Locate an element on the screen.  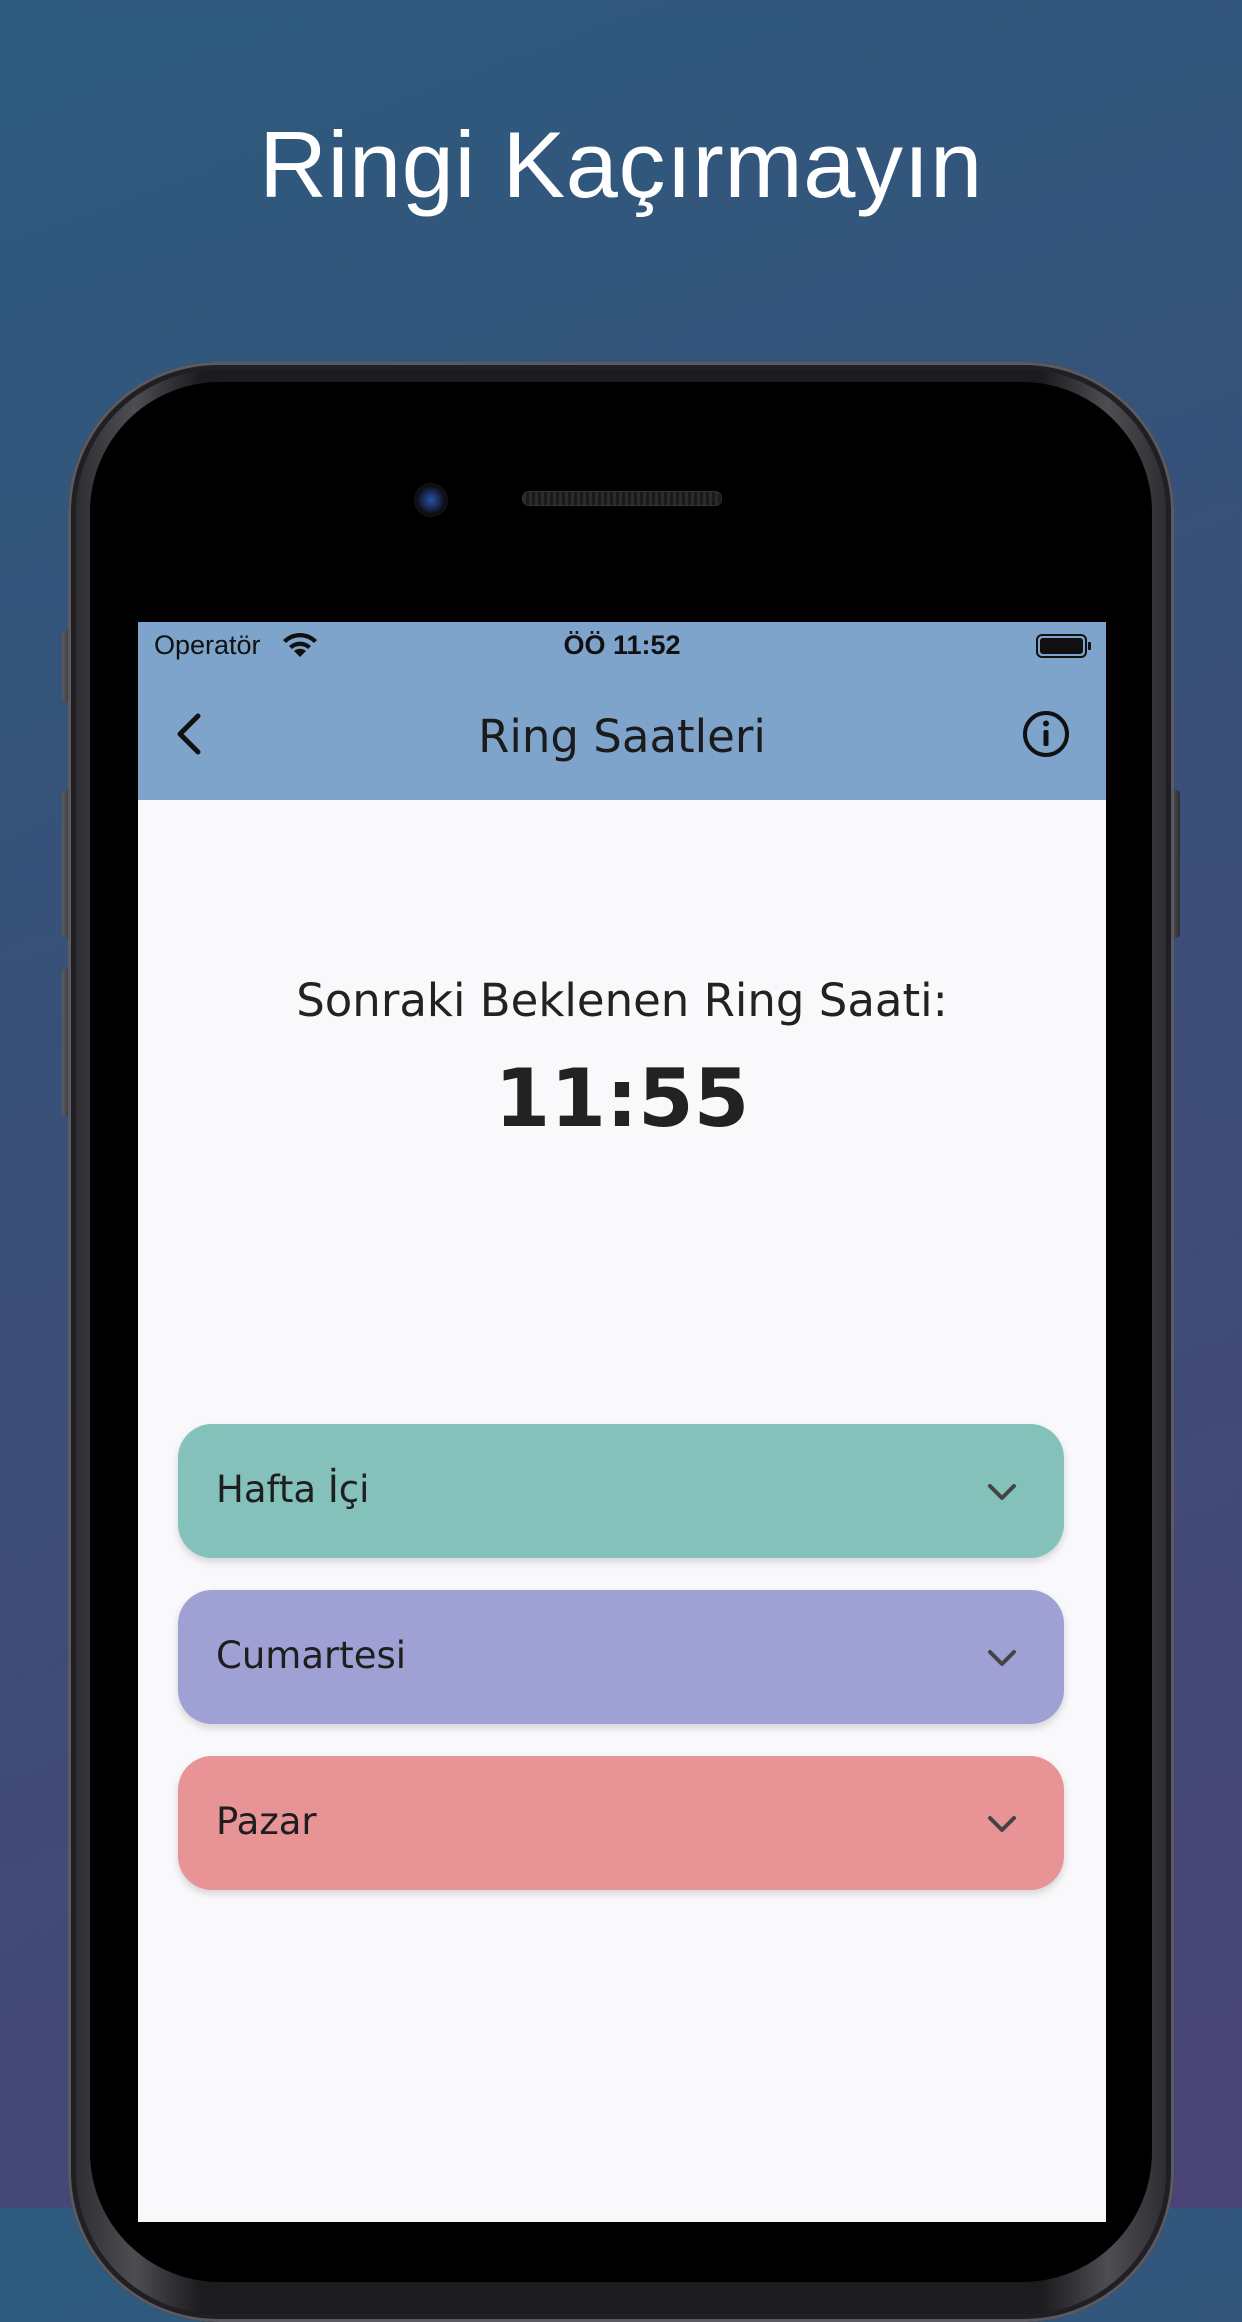
schedule-saturday: Cumartesi is located at coordinates (621, 1657).